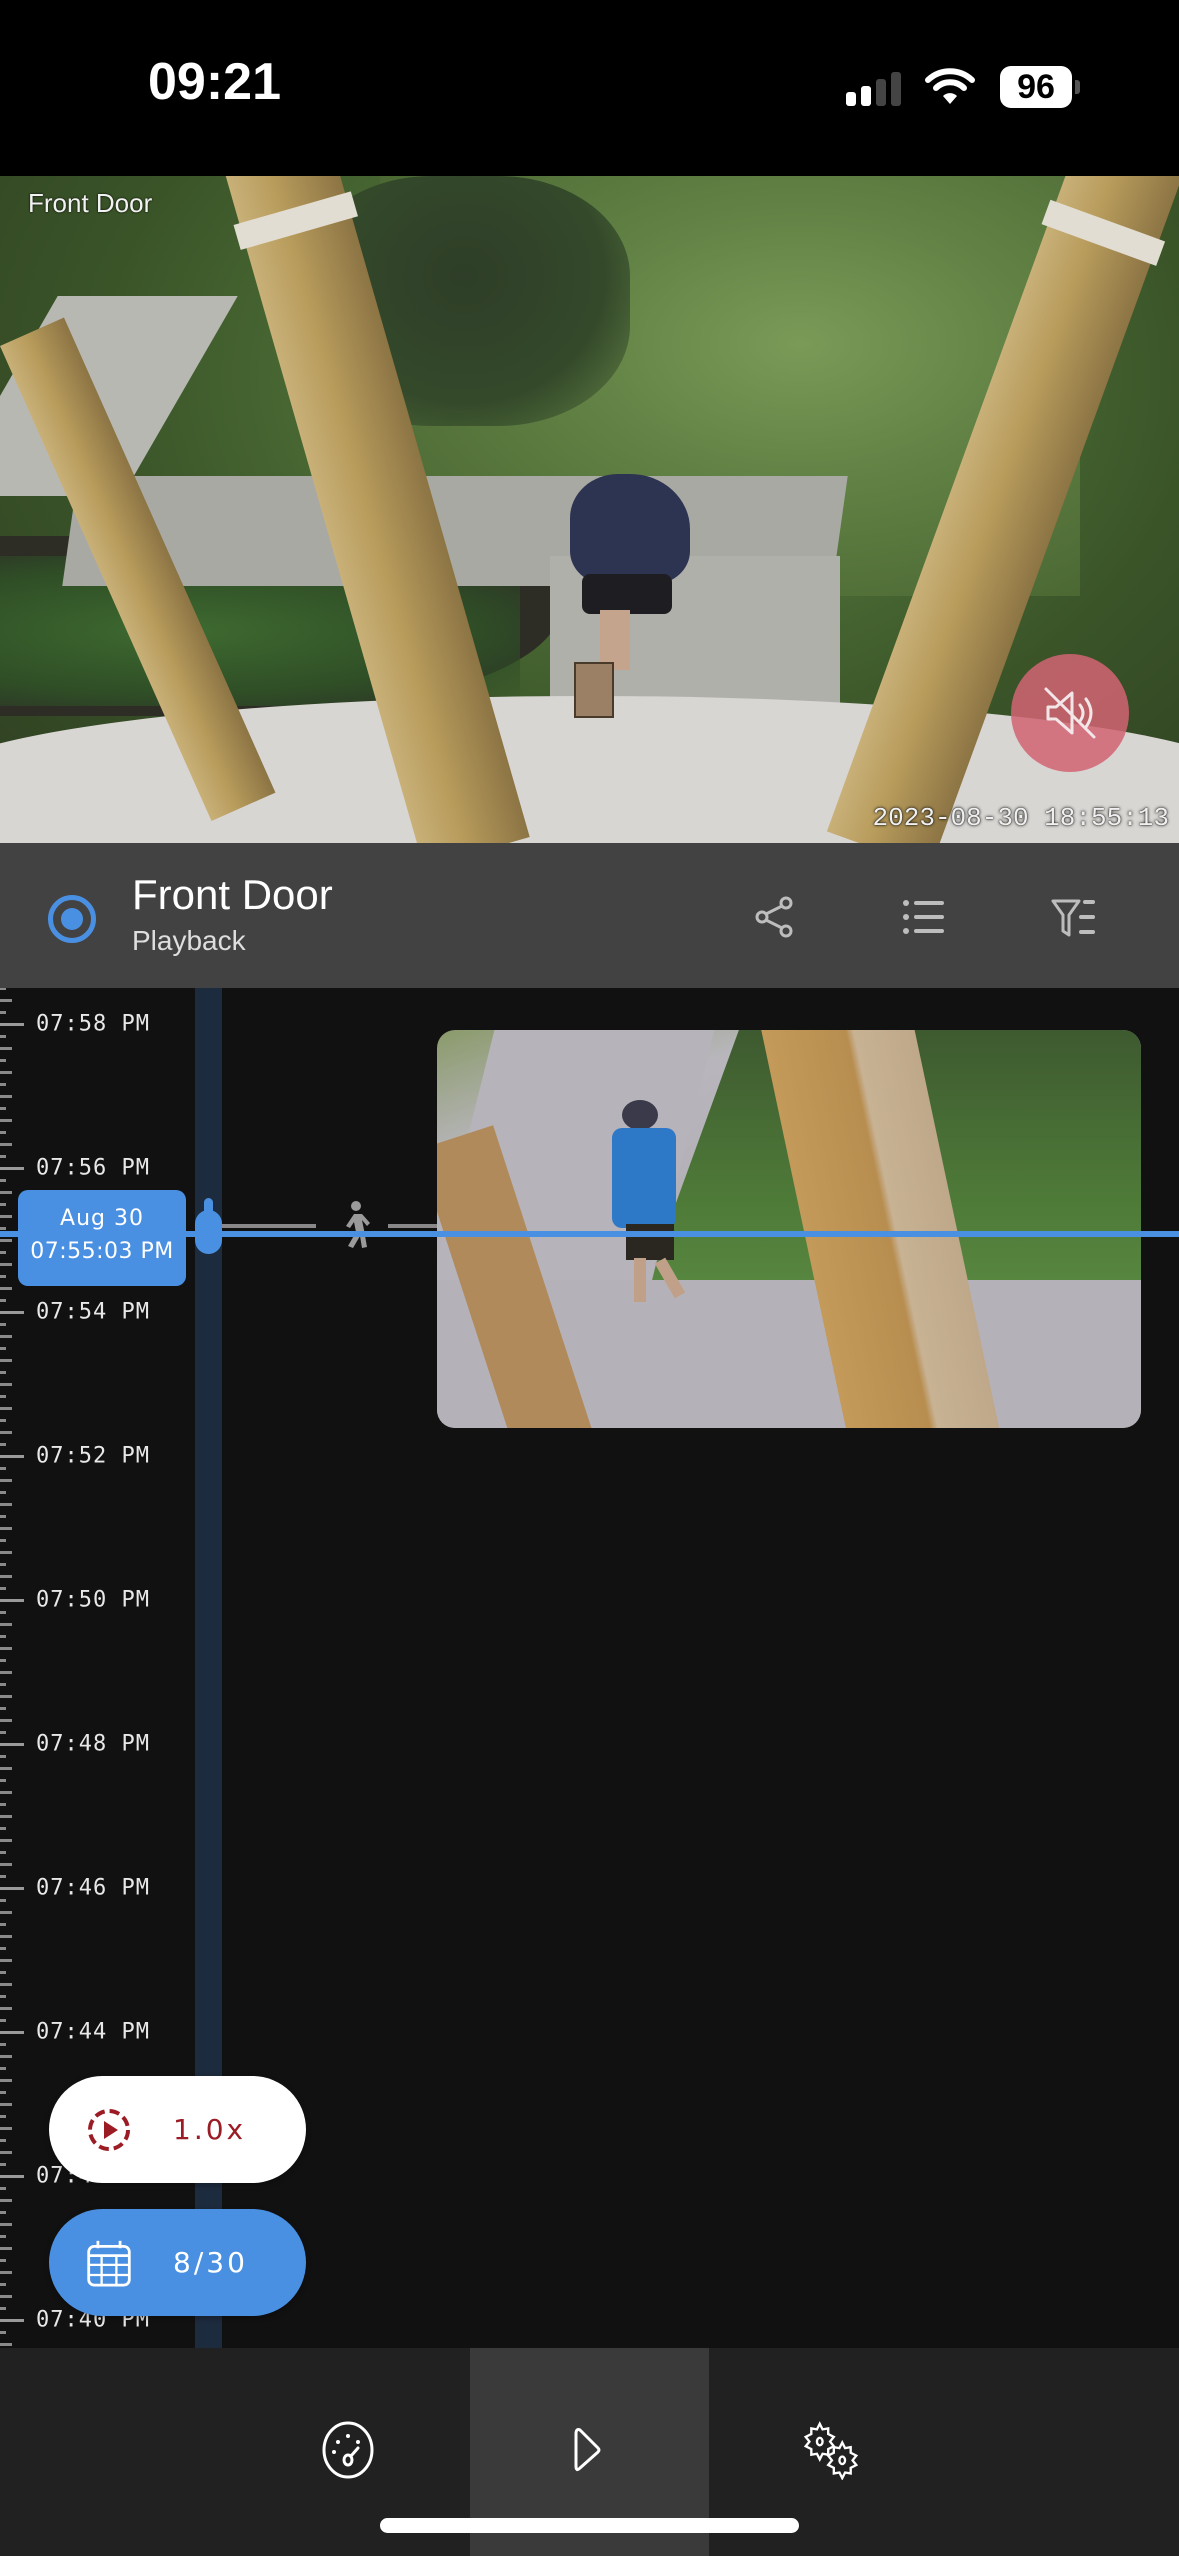 This screenshot has width=1179, height=2556. Describe the element at coordinates (589, 2525) in the screenshot. I see `home-indicator` at that location.